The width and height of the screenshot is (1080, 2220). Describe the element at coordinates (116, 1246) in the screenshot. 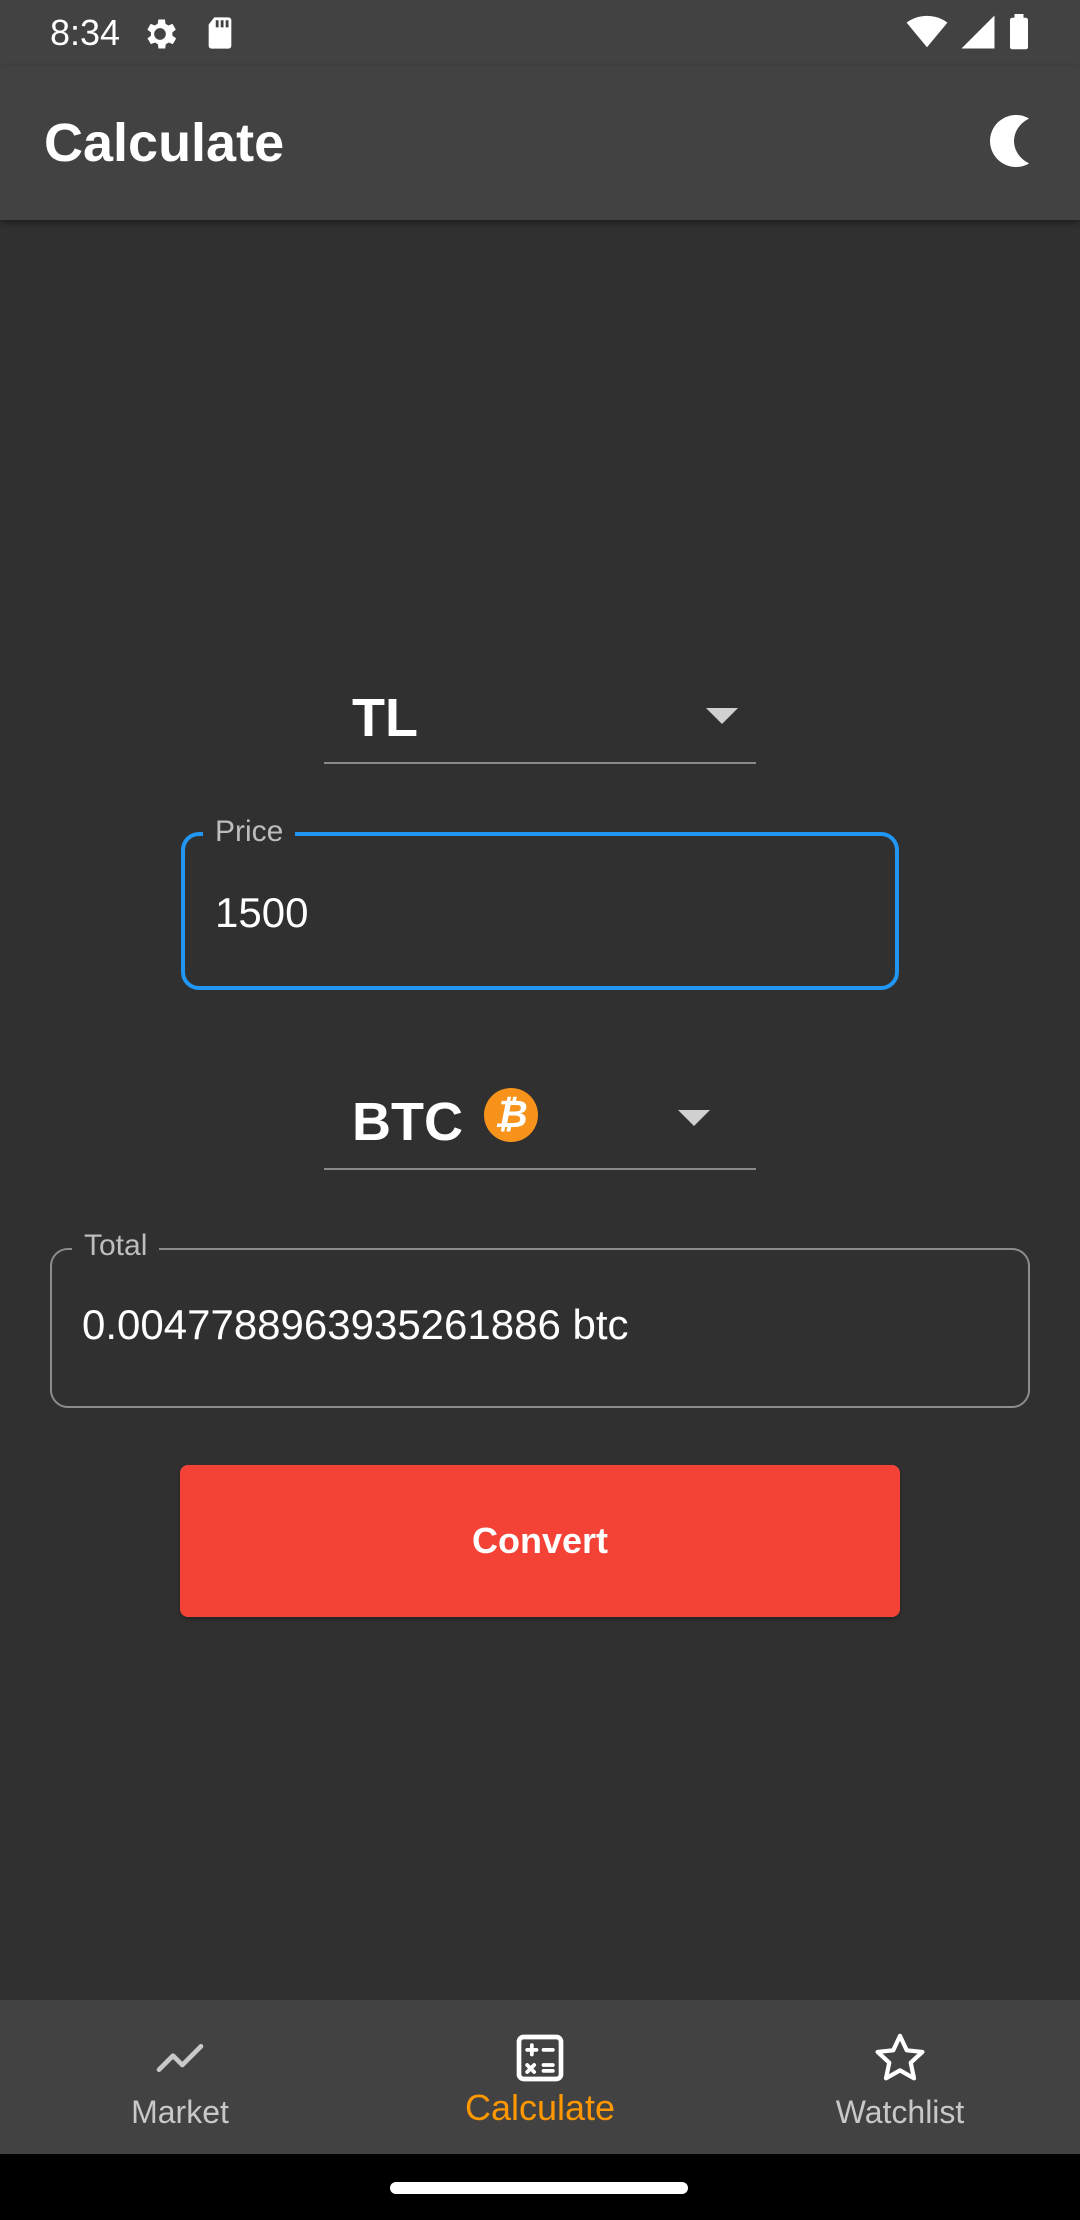

I see `total-field-label: Total` at that location.